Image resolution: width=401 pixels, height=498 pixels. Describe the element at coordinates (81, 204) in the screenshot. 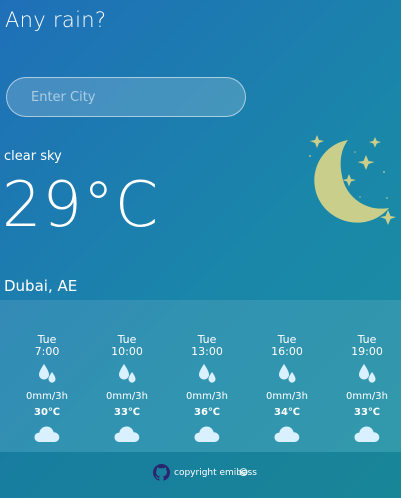

I see `current-temperature: 29°C` at that location.